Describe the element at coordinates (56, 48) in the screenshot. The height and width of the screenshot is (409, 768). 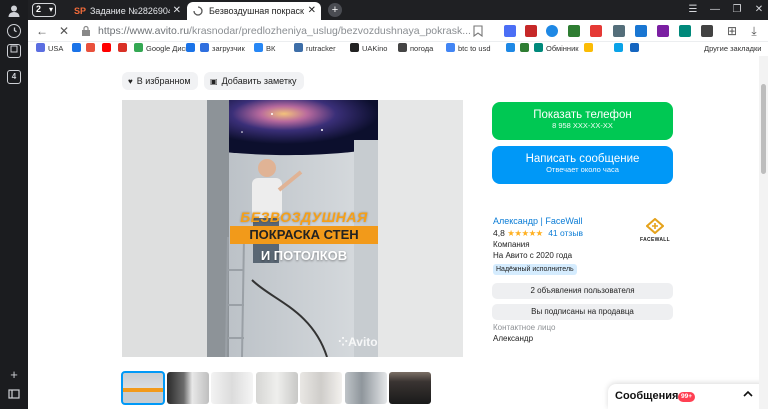
I see `bookmark-label: USA` at that location.